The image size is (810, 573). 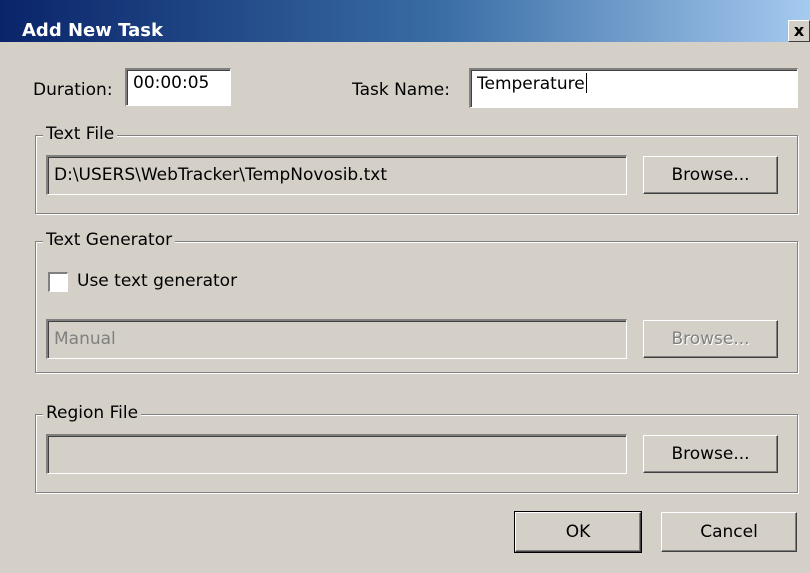 I want to click on use-text-generator-label: Use text generator, so click(x=157, y=281).